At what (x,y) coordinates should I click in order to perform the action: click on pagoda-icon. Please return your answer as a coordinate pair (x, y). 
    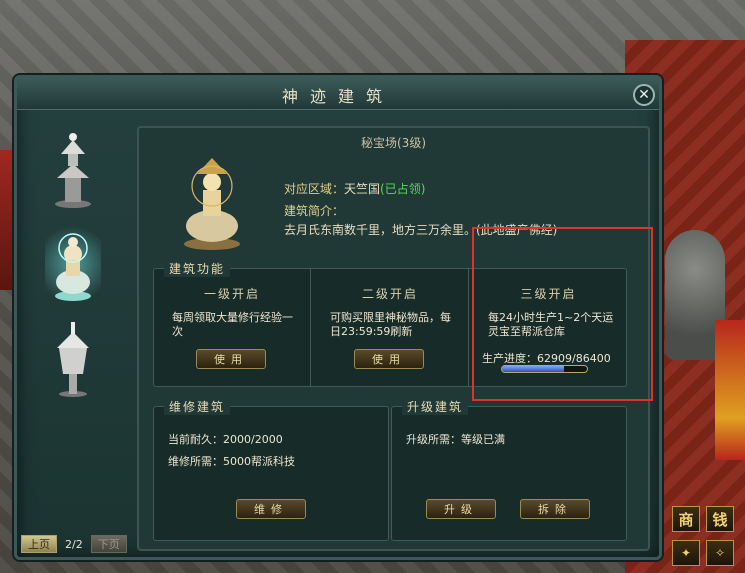
    Looking at the image, I should click on (73, 170).